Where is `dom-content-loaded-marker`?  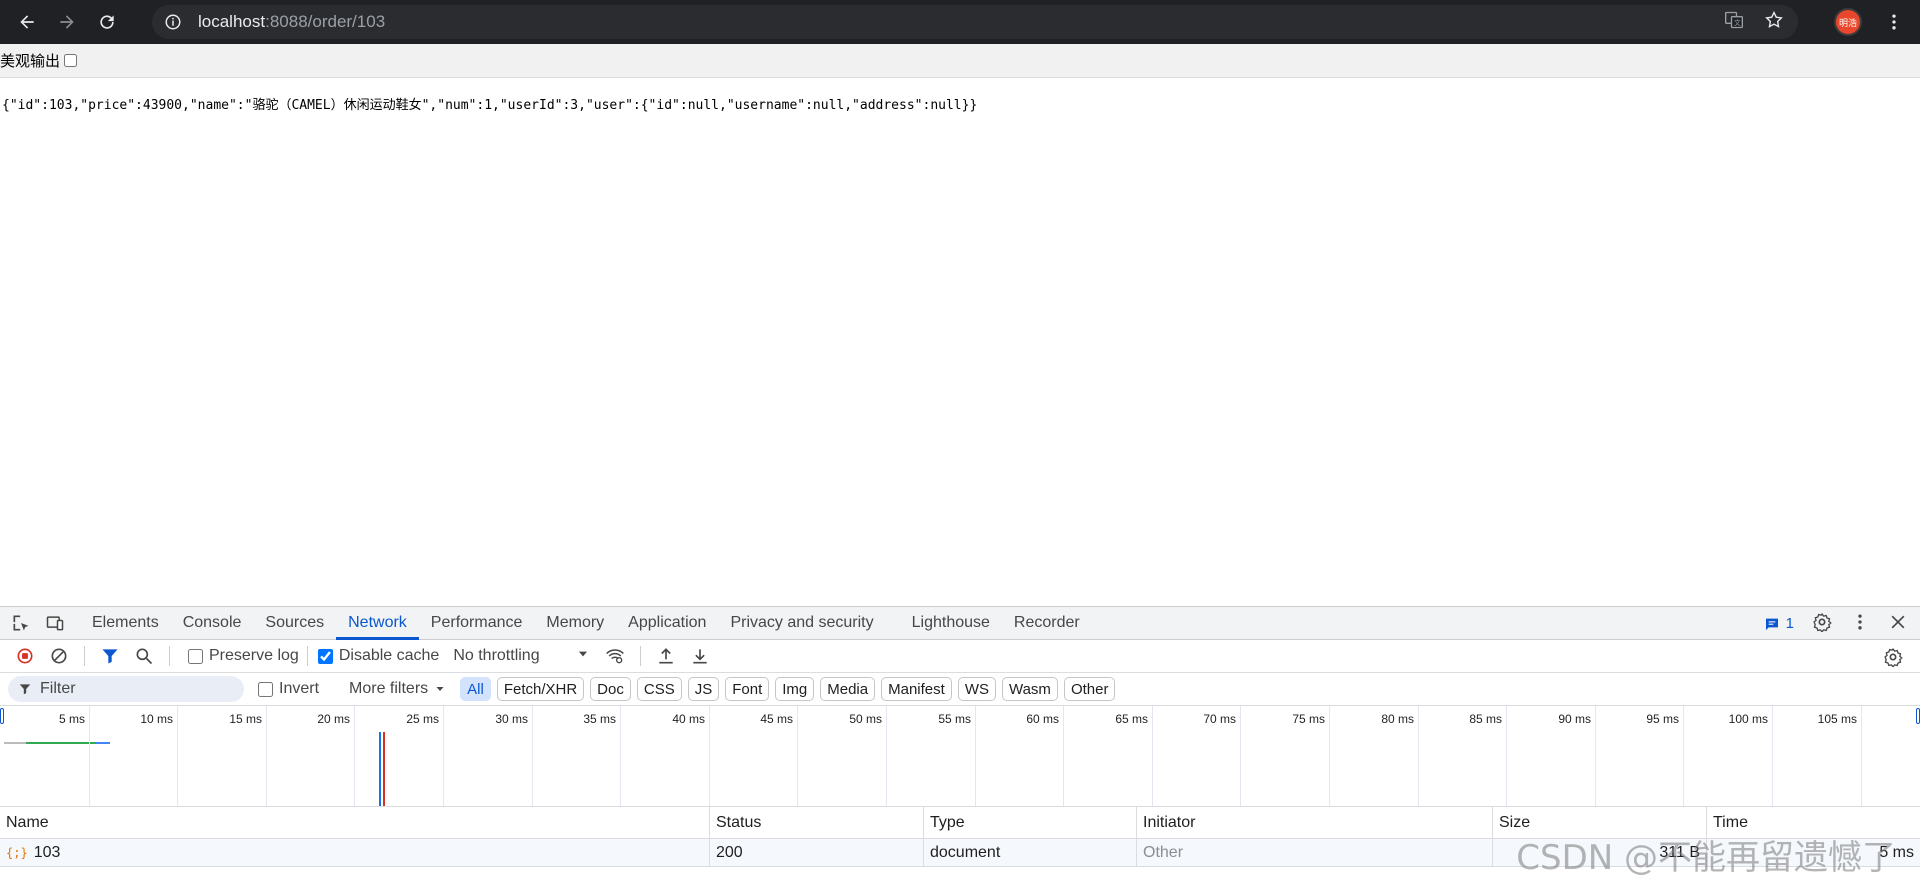 dom-content-loaded-marker is located at coordinates (380, 769).